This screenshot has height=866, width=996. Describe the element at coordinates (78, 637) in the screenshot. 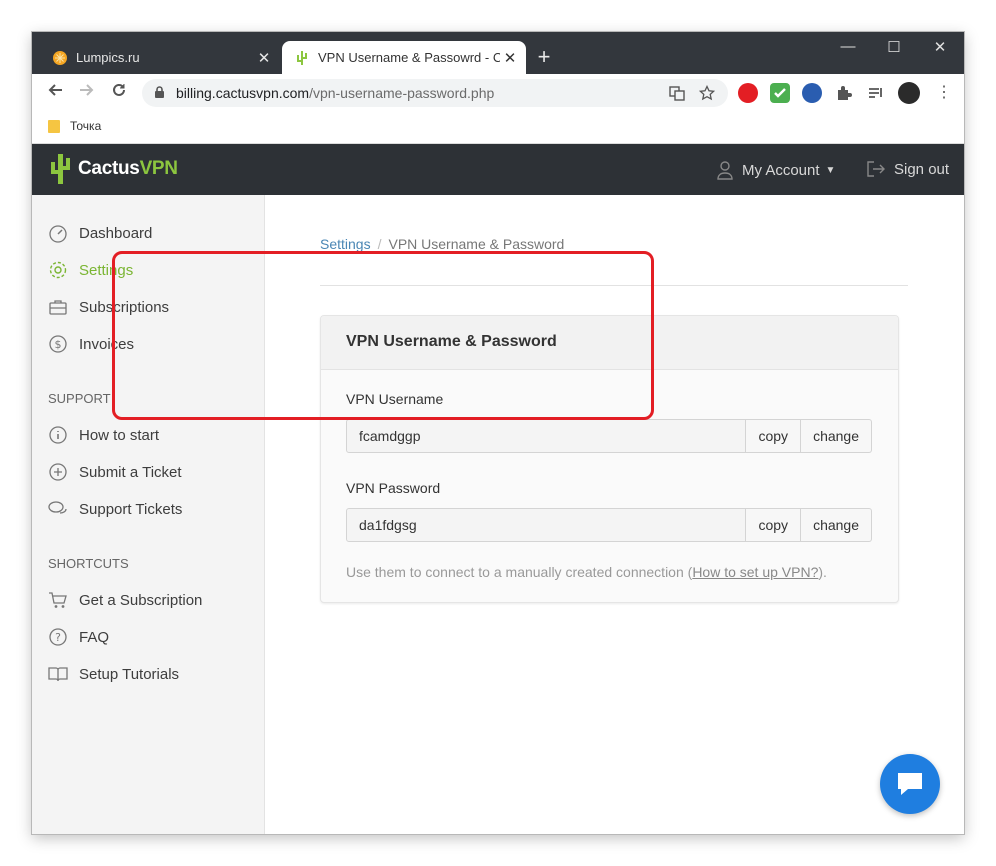

I see `sidebar-item-faq: ? FAQ` at that location.